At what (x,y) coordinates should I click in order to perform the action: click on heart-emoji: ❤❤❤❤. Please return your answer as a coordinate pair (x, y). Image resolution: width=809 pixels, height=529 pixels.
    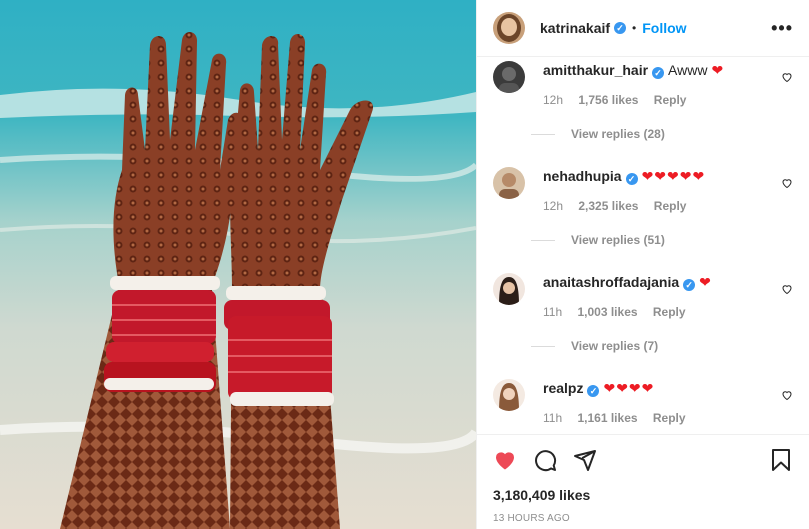
    Looking at the image, I should click on (629, 388).